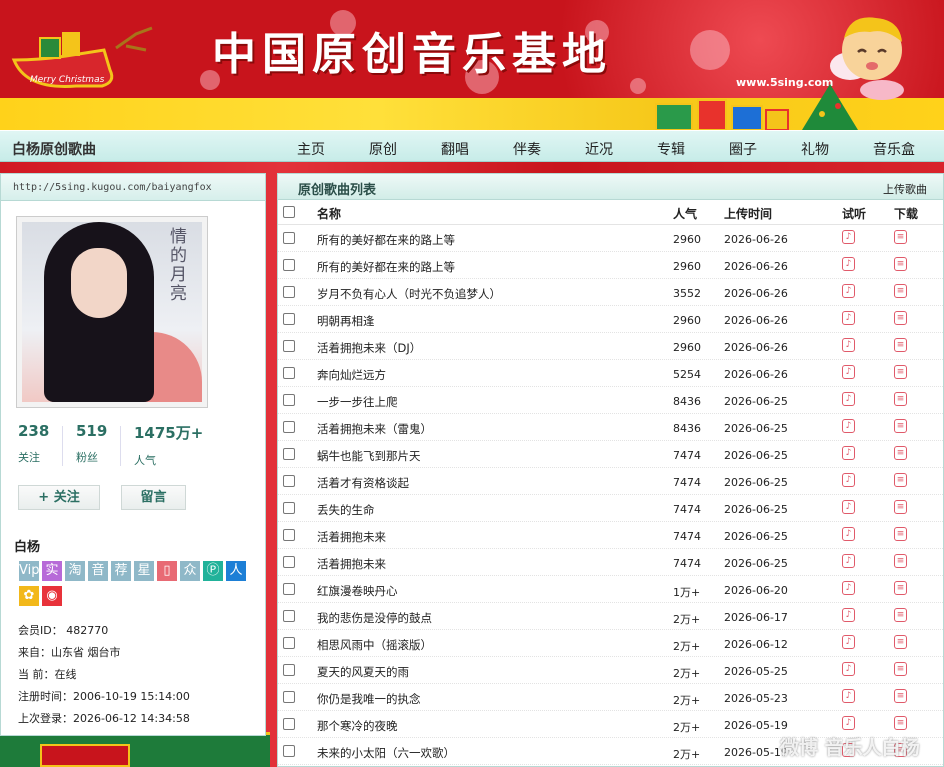  Describe the element at coordinates (409, 294) in the screenshot. I see `song-name: 岁月不负有心人（时光不负追梦人）` at that location.